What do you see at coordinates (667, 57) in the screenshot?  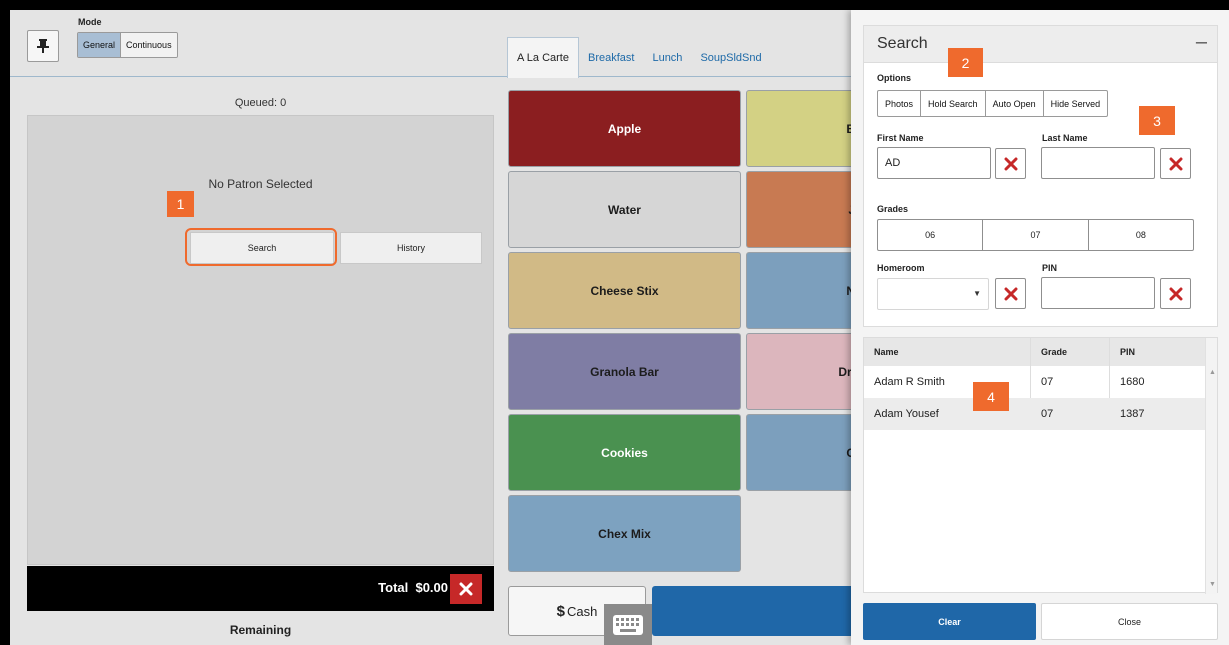 I see `tab-lunch: Lunch` at bounding box center [667, 57].